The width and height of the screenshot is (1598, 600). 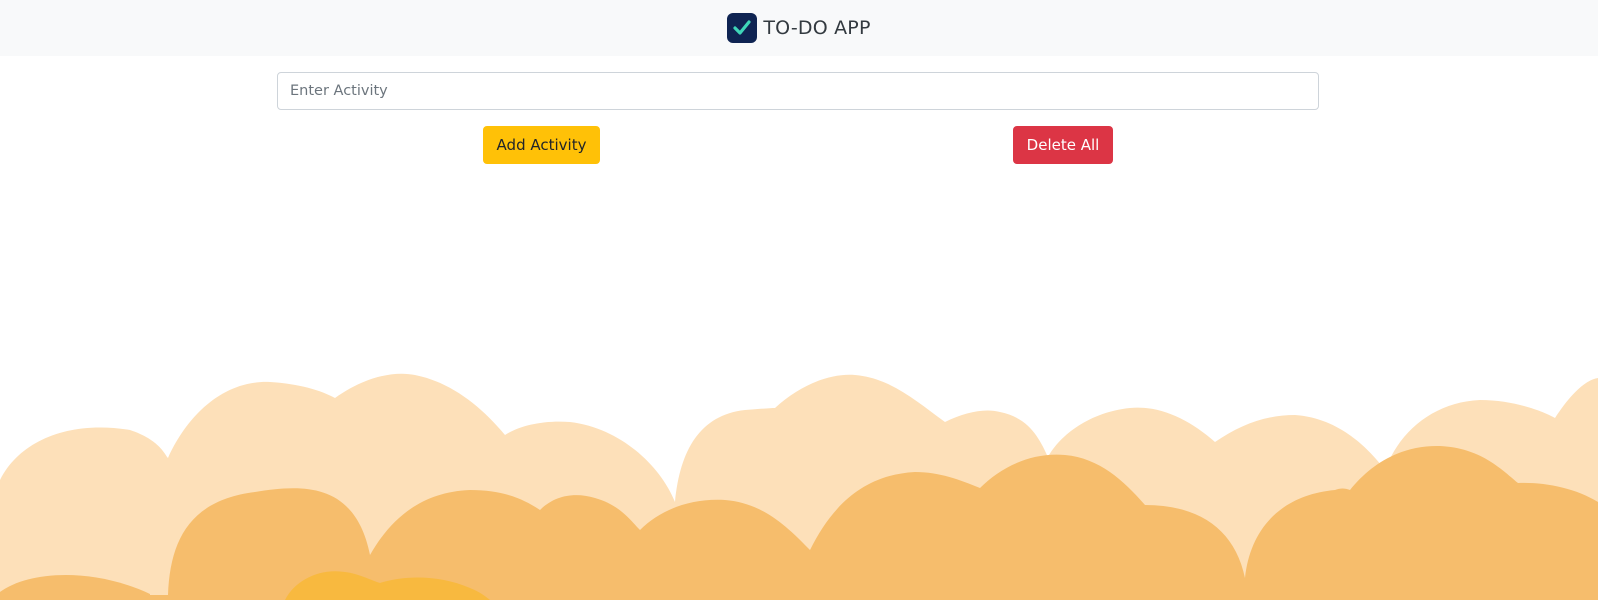 I want to click on check-icon, so click(x=742, y=28).